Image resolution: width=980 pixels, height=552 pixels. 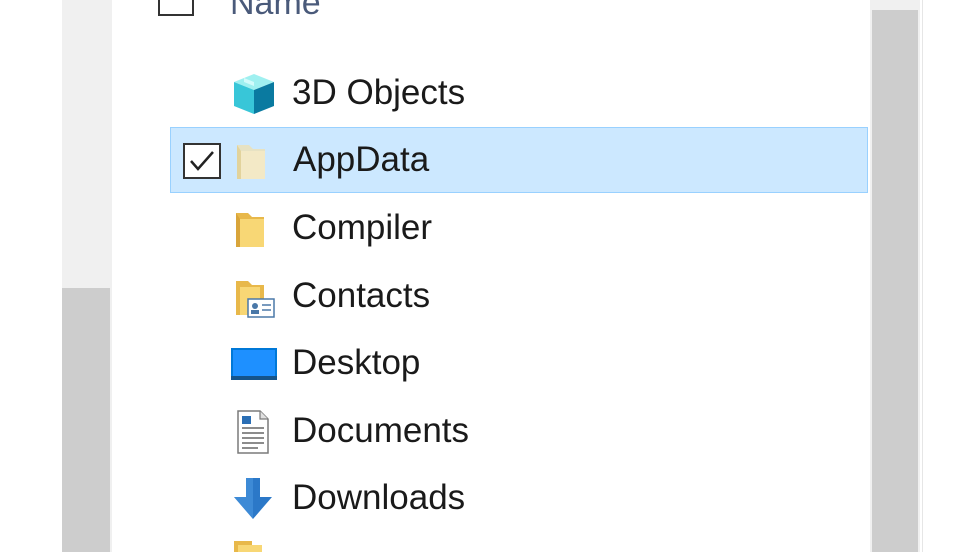 What do you see at coordinates (202, 161) in the screenshot?
I see `item-checkbox` at bounding box center [202, 161].